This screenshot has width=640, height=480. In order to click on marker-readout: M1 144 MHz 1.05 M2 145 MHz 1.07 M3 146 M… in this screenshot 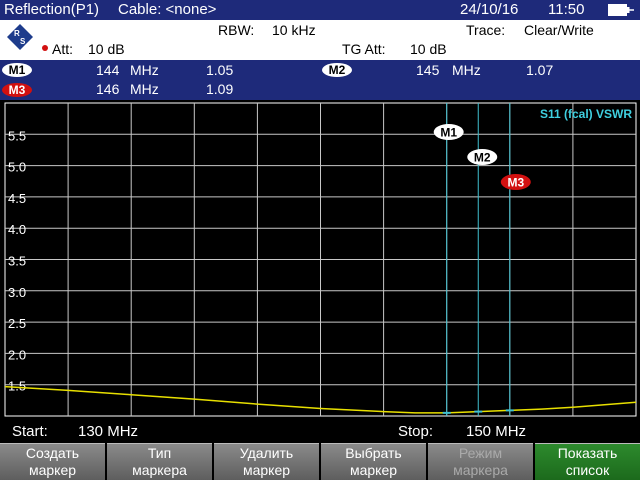, I will do `click(320, 80)`.